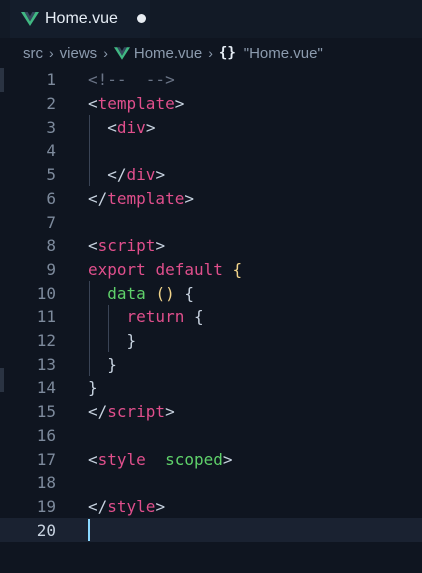 This screenshot has width=422, height=573. I want to click on code-line: 8 <script>, so click(211, 246).